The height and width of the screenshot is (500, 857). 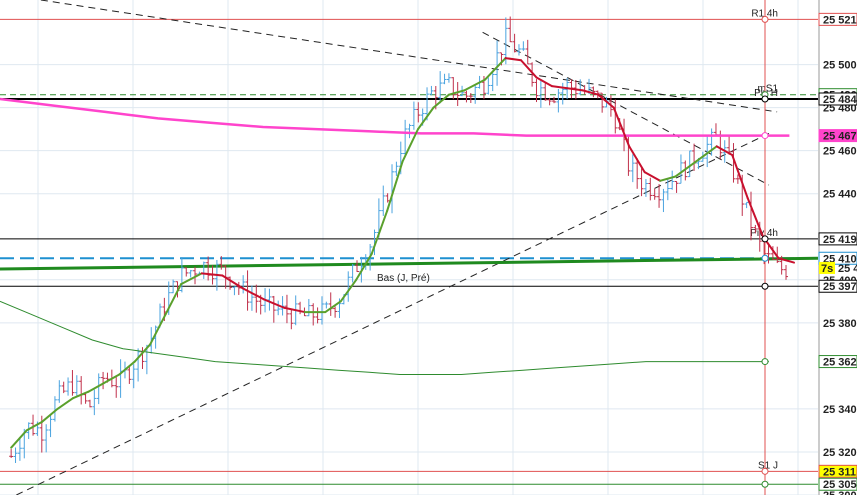 I want to click on y-tick-label: 25 440, so click(x=840, y=195).